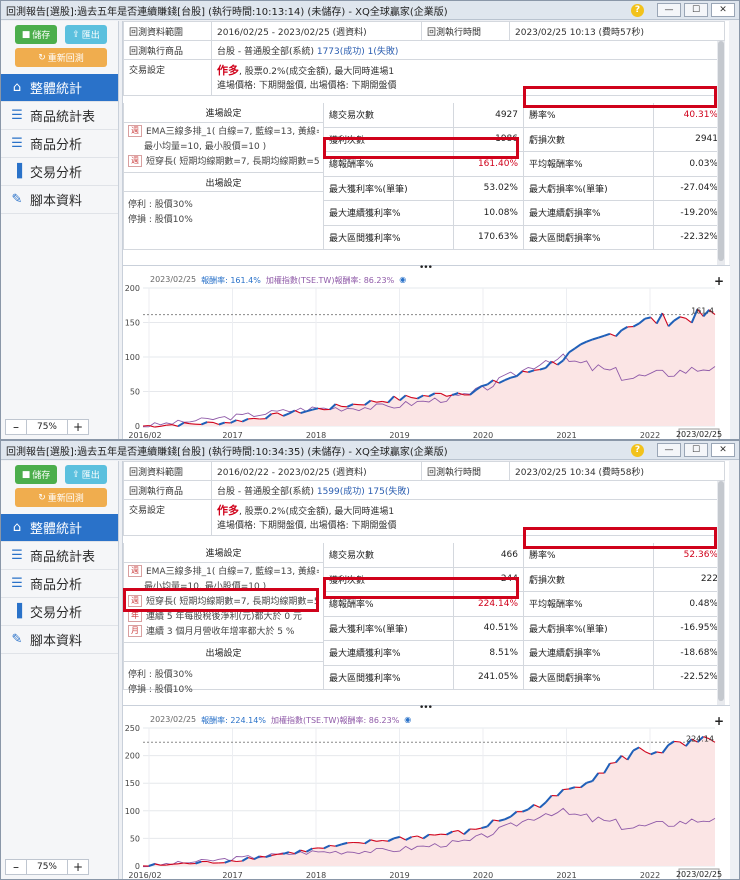 This screenshot has width=740, height=880. I want to click on condition-text: 最小均量=10, 最小股價=10 ), so click(205, 147).